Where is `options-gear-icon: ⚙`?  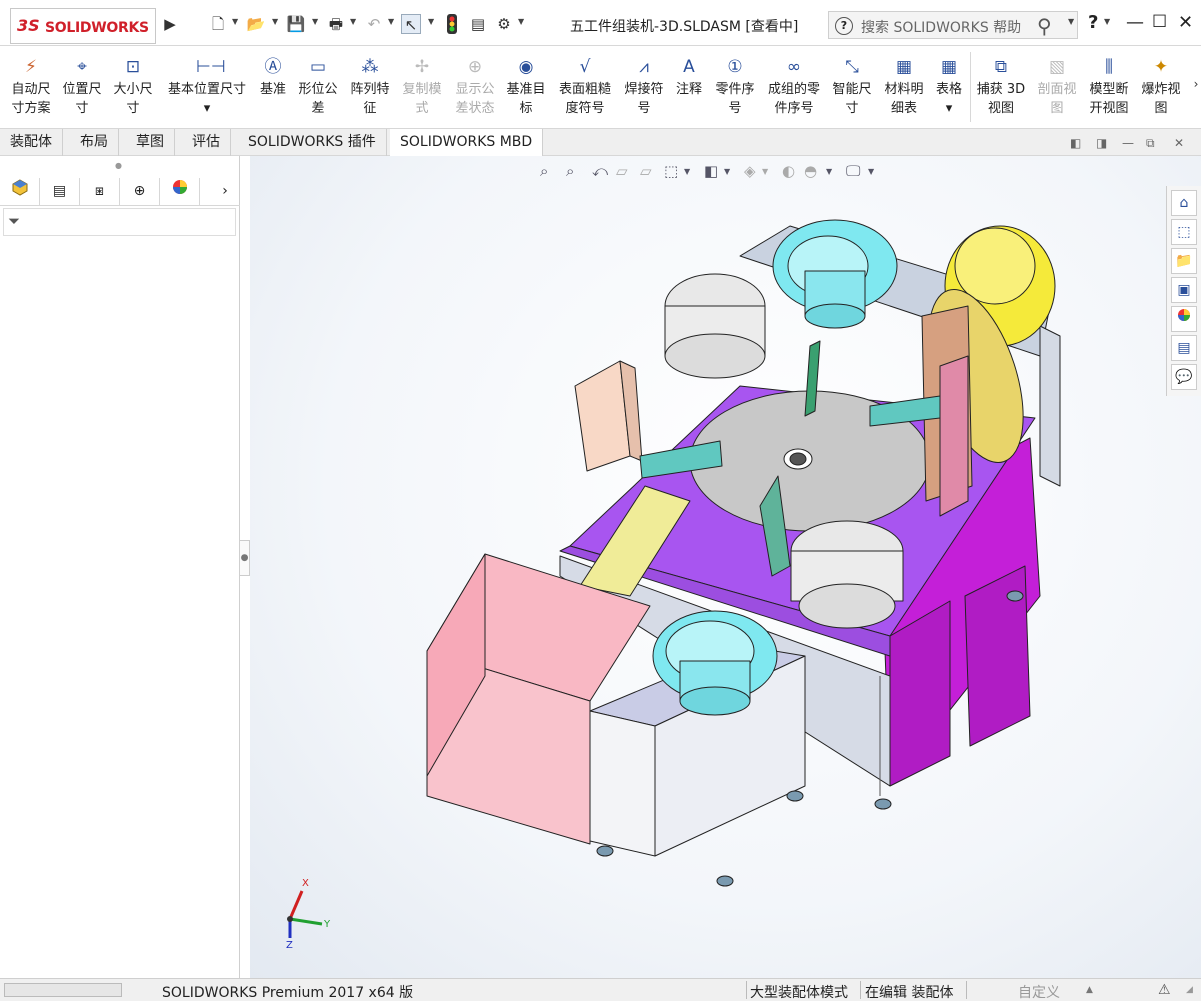 options-gear-icon: ⚙ is located at coordinates (504, 24).